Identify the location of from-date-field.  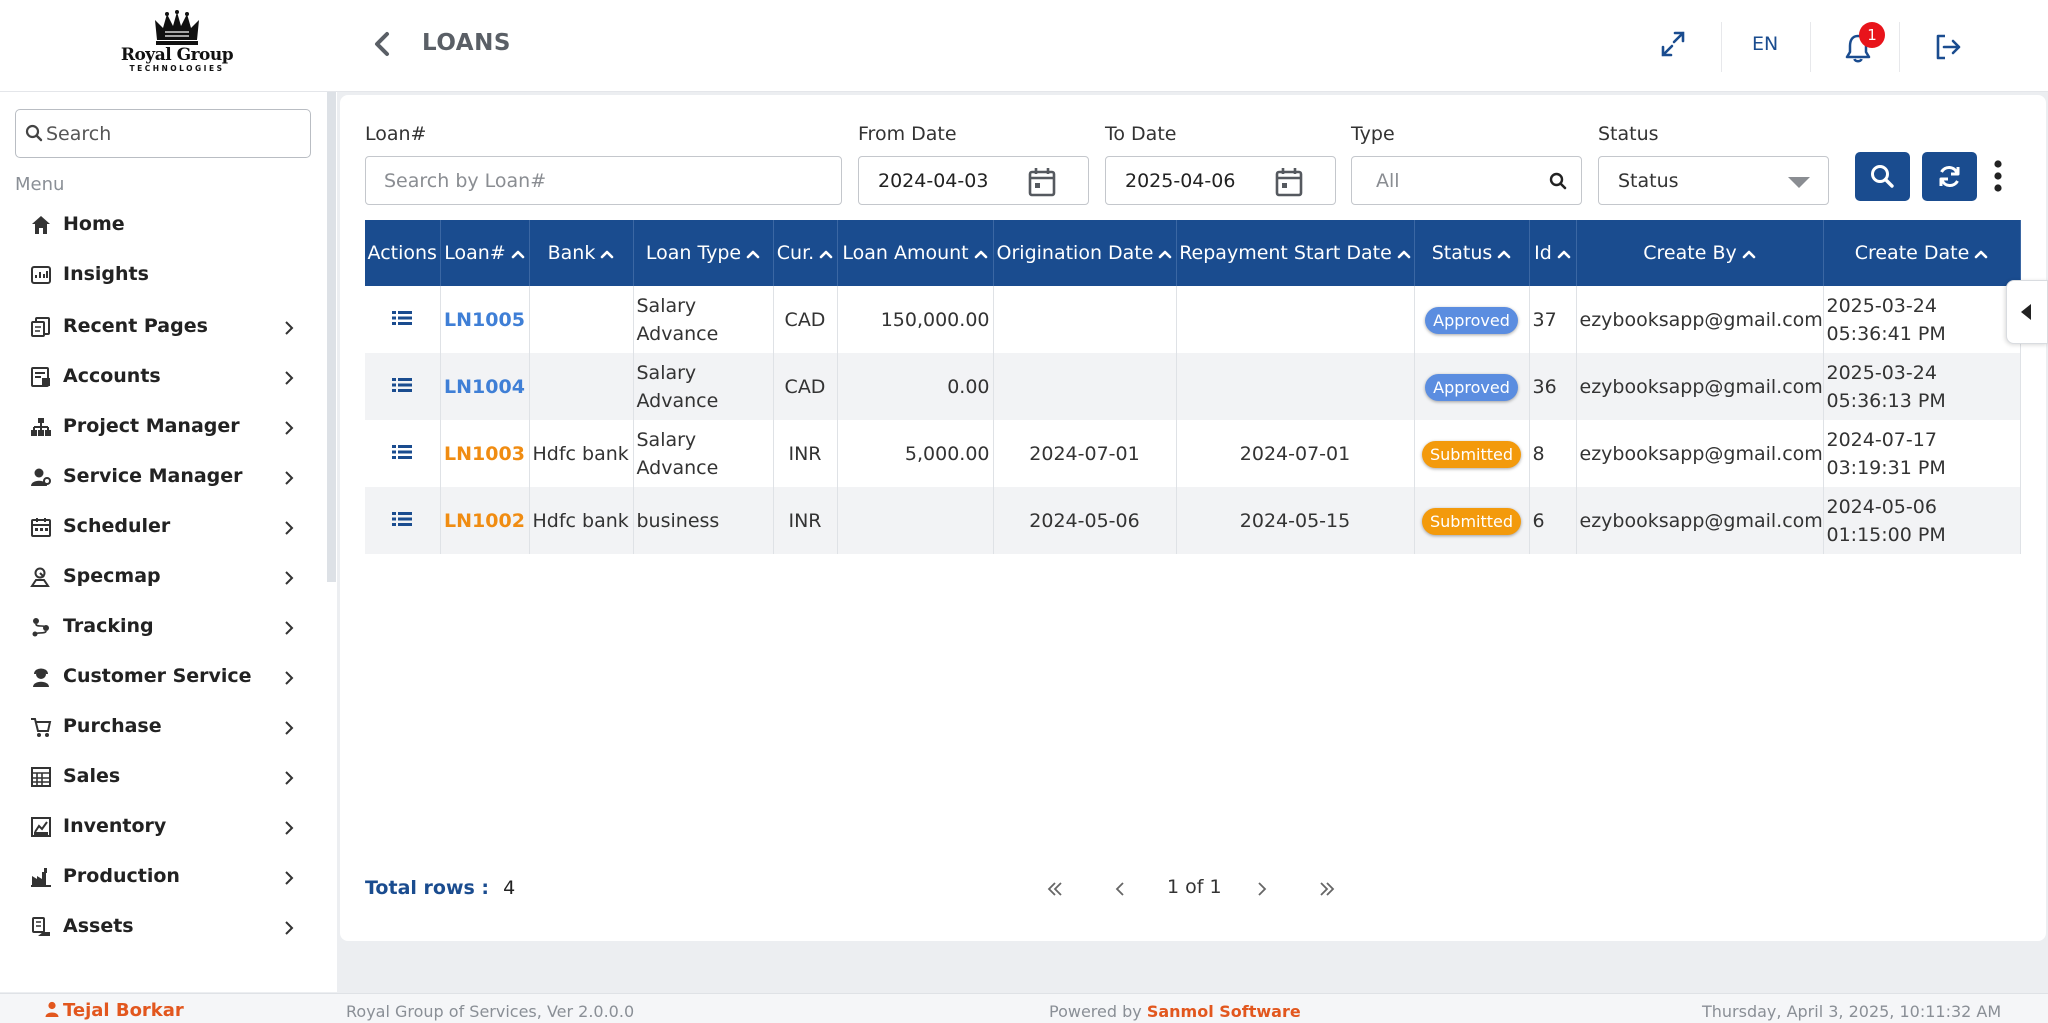
(973, 180).